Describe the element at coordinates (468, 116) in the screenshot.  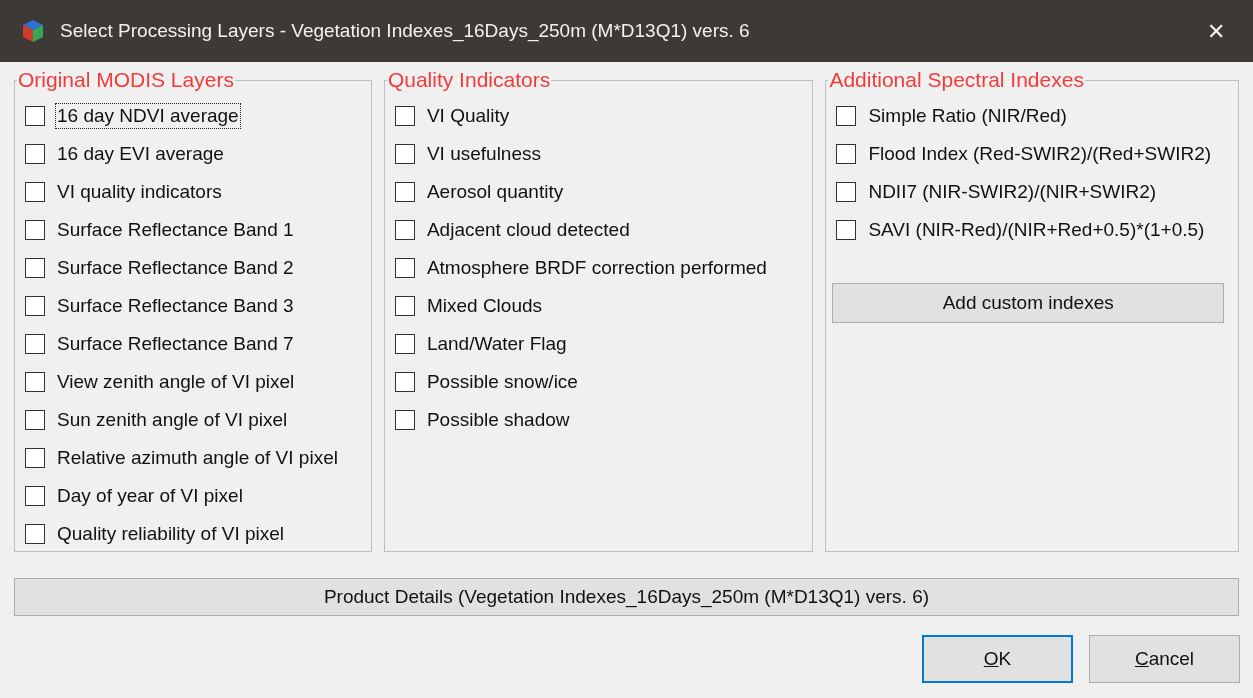
I see `checkbox-label: VI Quality` at that location.